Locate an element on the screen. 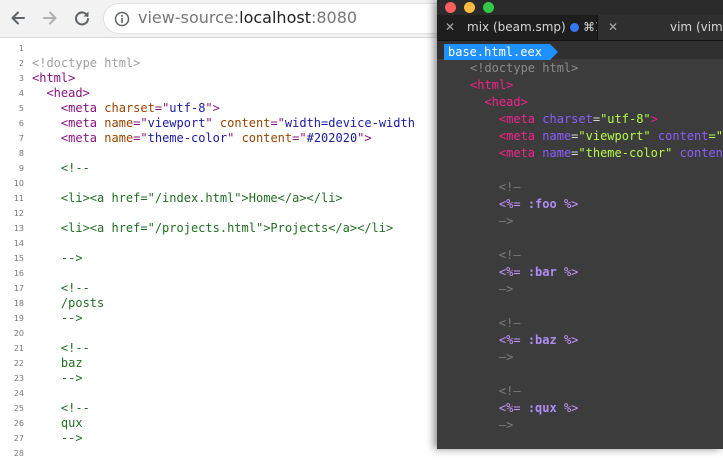  code-token: <!doctype html> is located at coordinates (86, 63).